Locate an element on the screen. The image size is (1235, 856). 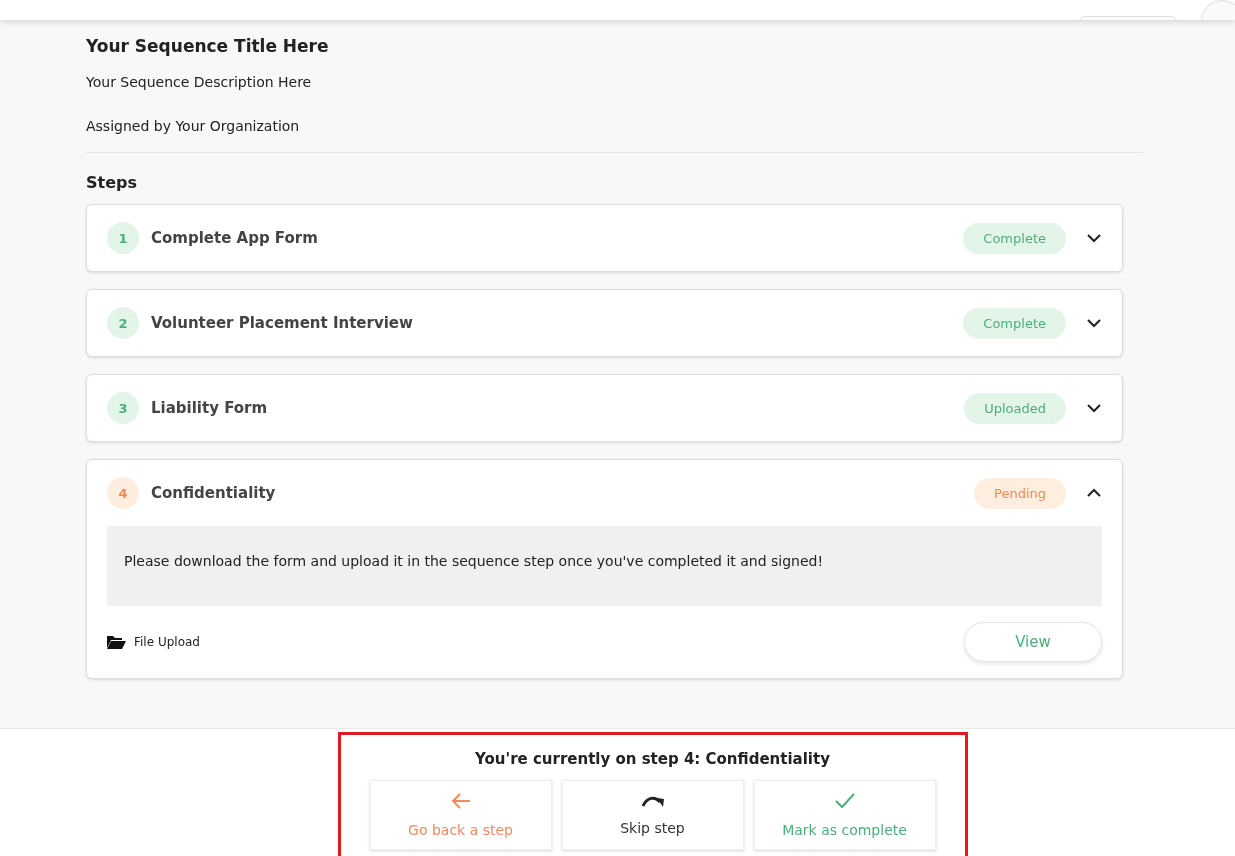
step-number: 1 is located at coordinates (123, 238).